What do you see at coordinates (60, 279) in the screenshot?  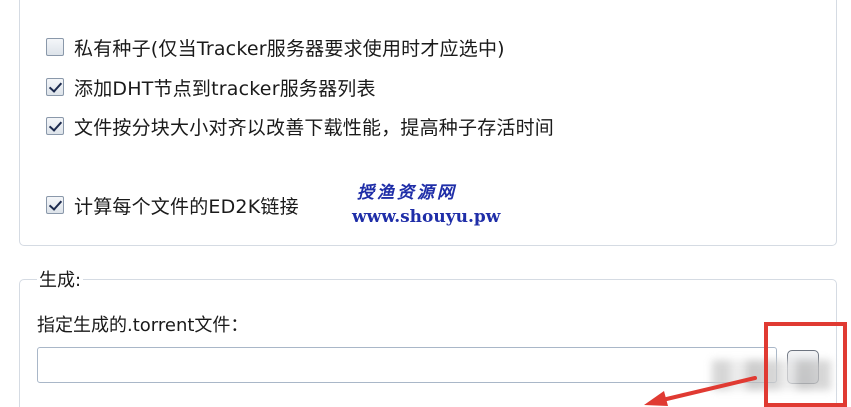 I see `generate-group-legend: 生成:` at bounding box center [60, 279].